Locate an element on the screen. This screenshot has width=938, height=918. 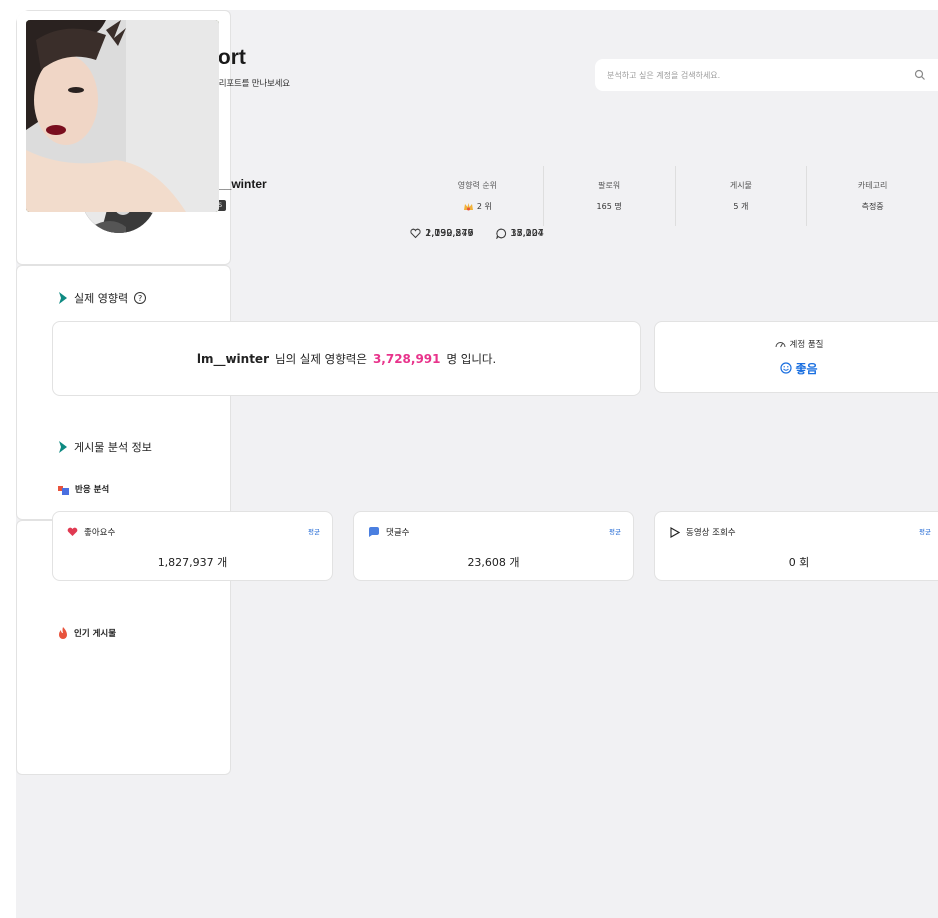
stat-label: 카테고리 is located at coordinates (872, 185).